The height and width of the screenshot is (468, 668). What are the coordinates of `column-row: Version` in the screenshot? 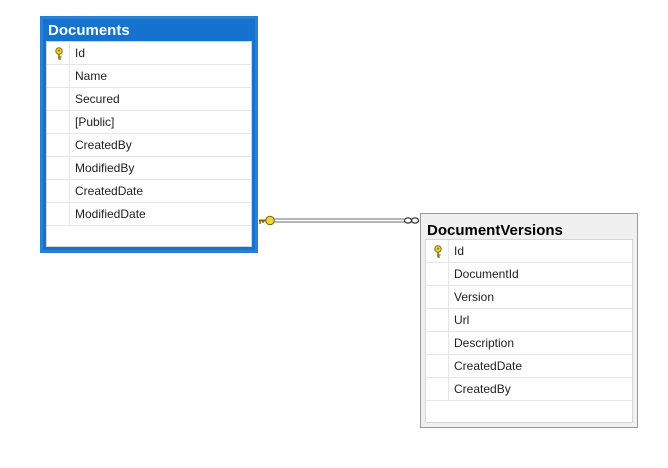 It's located at (529, 297).